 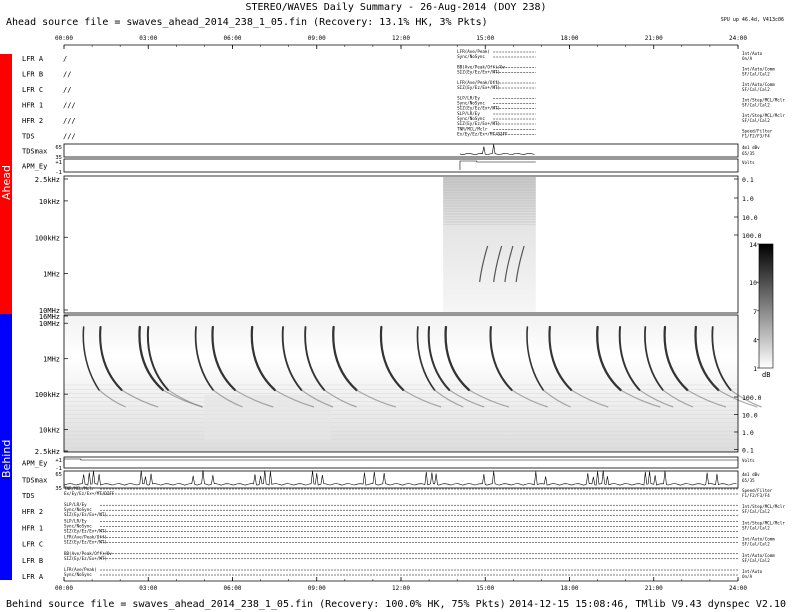 What do you see at coordinates (47, 452) in the screenshot?
I see `behind-freq-label: 2.5kHz` at bounding box center [47, 452].